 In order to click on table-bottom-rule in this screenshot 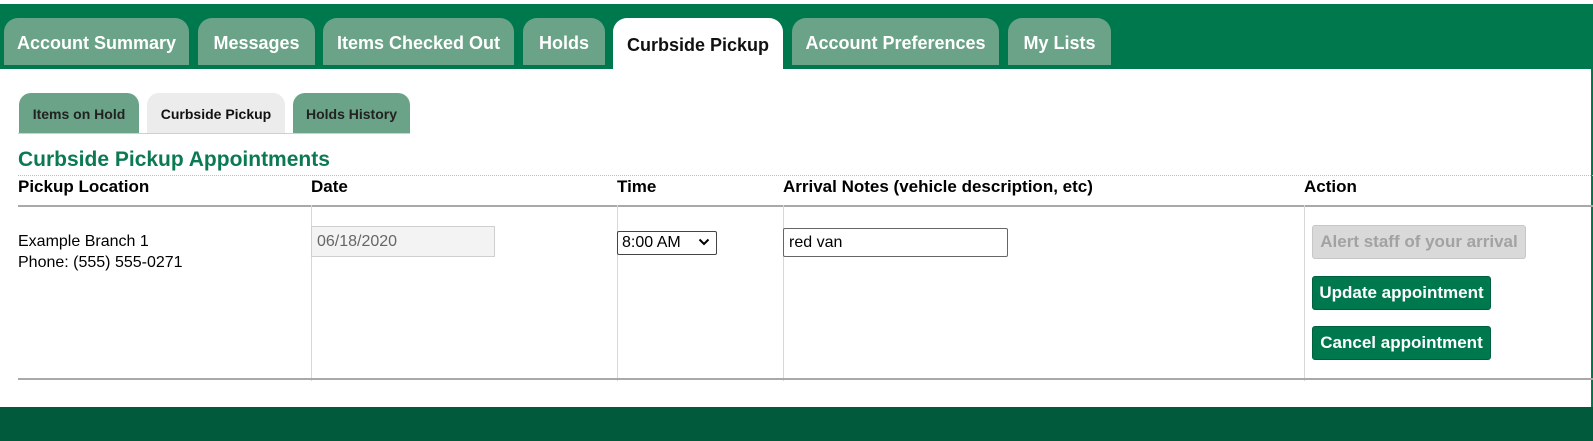, I will do `click(805, 379)`.